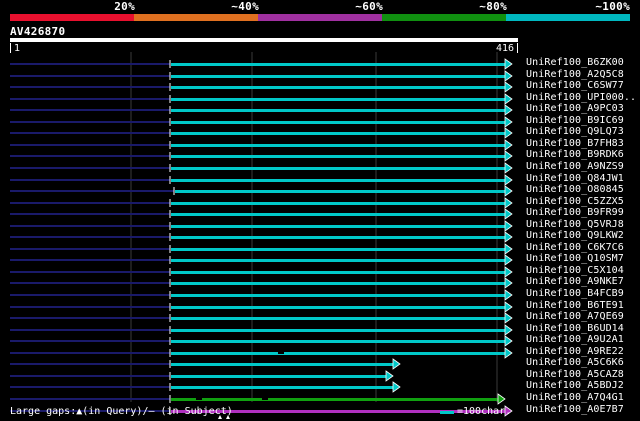 Image resolution: width=640 pixels, height=421 pixels. Describe the element at coordinates (575, 120) in the screenshot. I see `hit-label: UniRef100_B9IC69` at that location.